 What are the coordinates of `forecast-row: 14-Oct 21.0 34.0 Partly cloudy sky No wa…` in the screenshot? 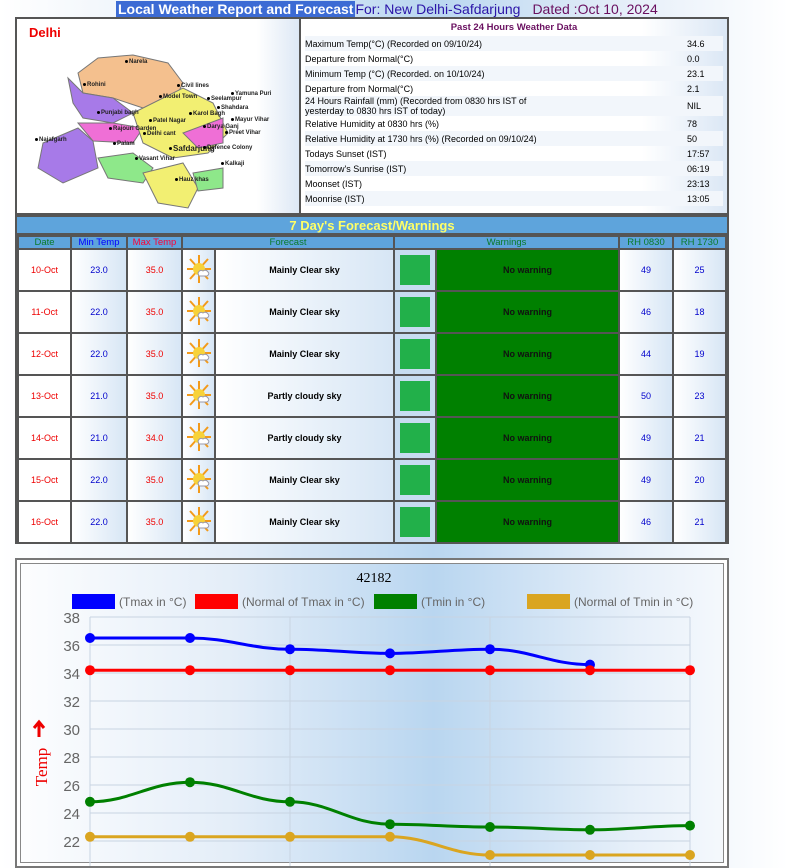 It's located at (372, 438).